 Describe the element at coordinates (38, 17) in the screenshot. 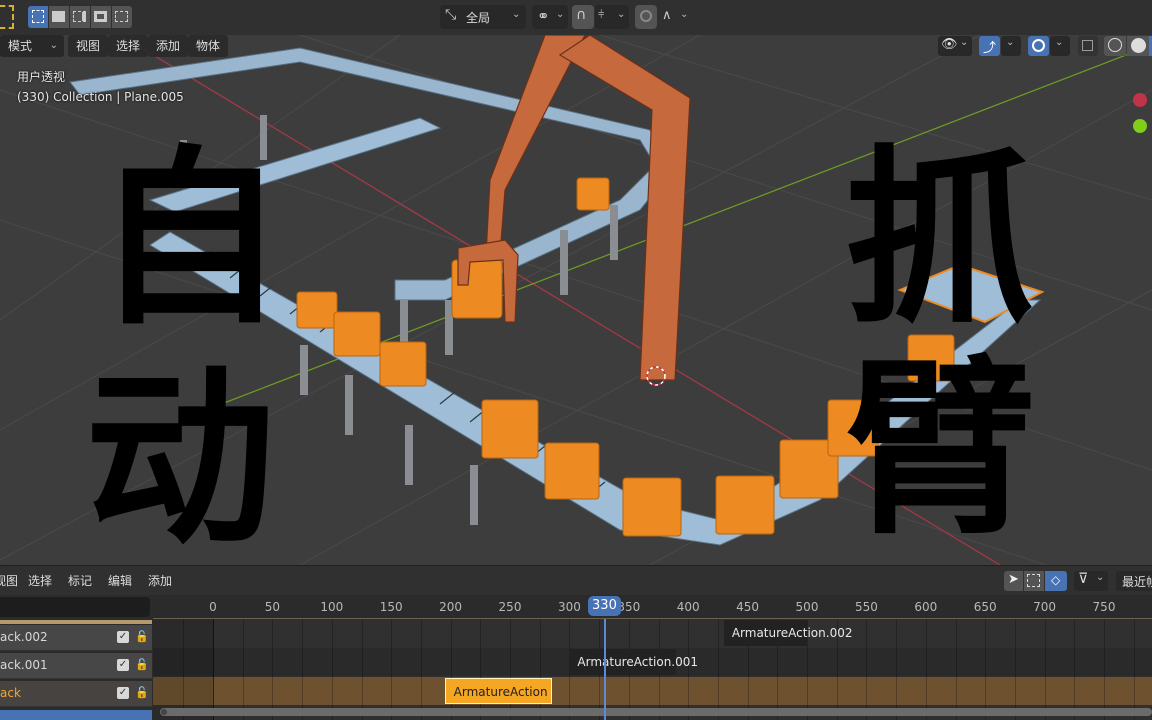

I see `select-box-icon` at that location.